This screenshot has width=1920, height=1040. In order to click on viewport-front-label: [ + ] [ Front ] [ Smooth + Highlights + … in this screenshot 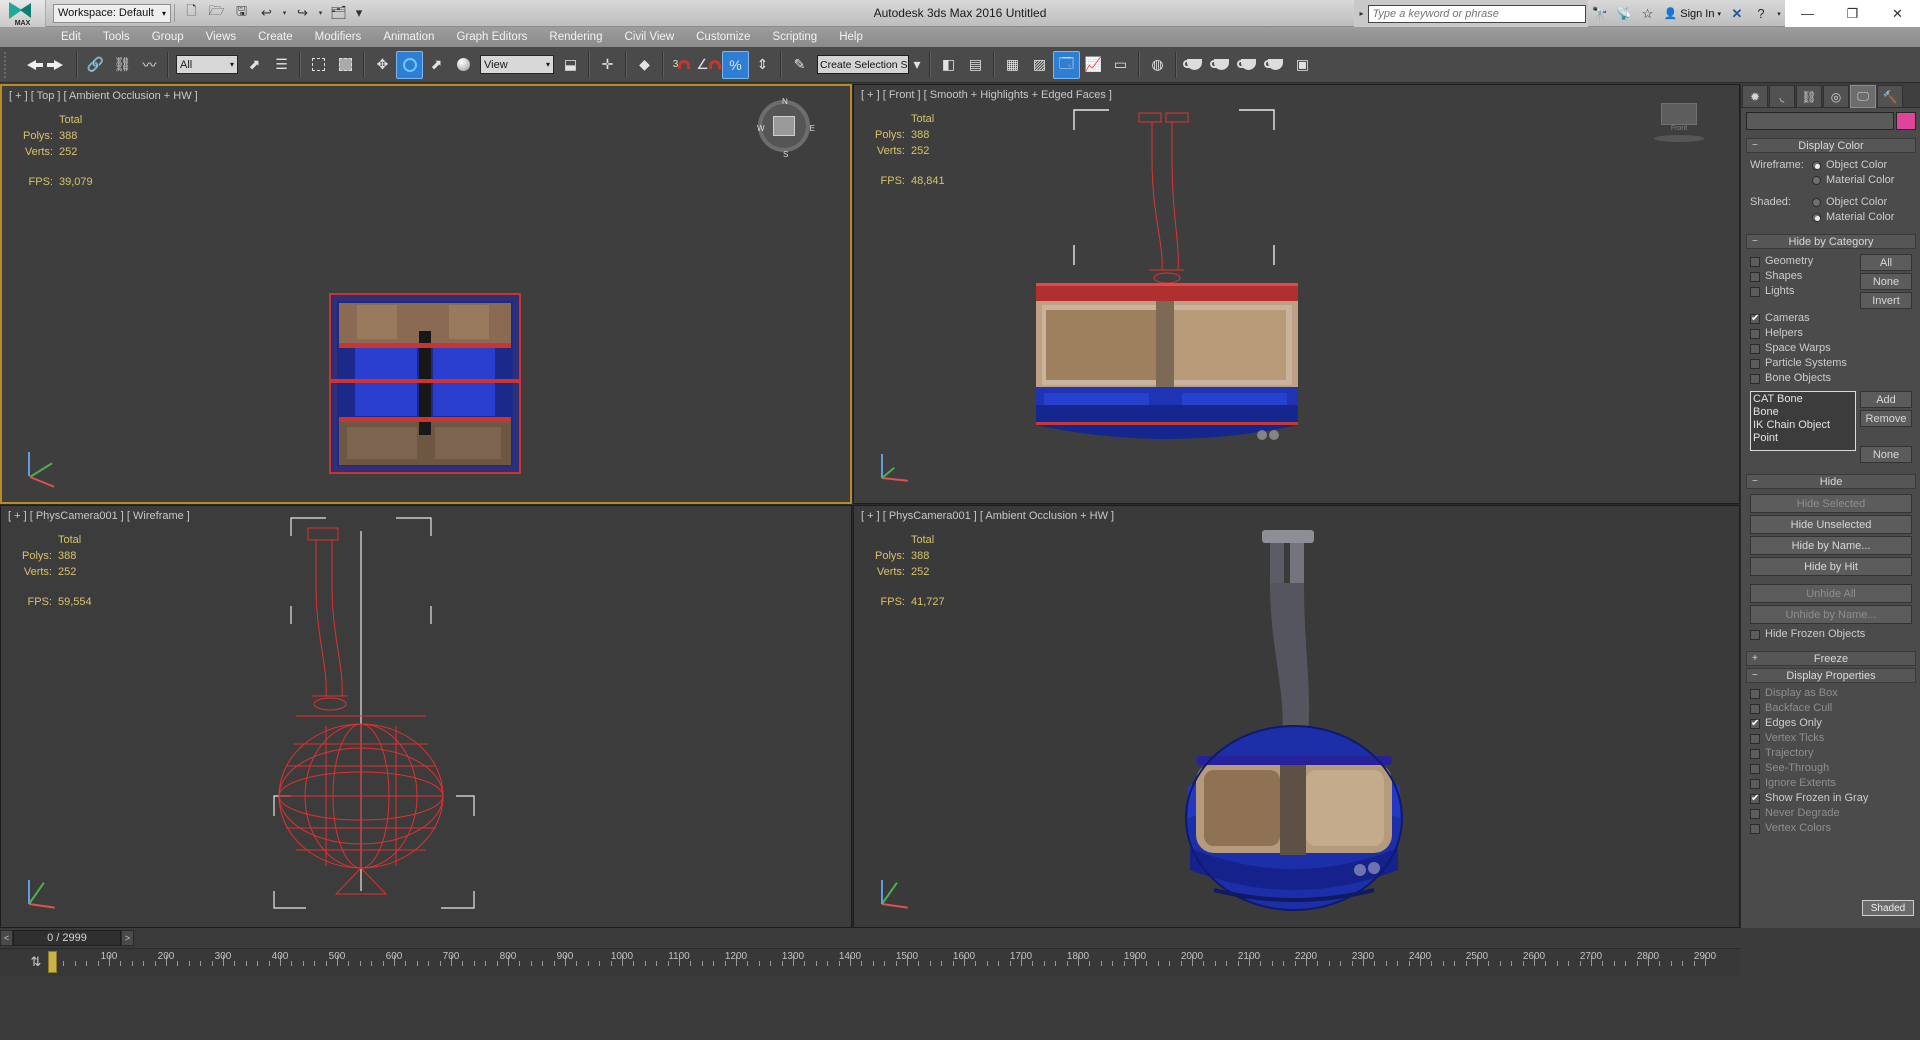, I will do `click(986, 95)`.